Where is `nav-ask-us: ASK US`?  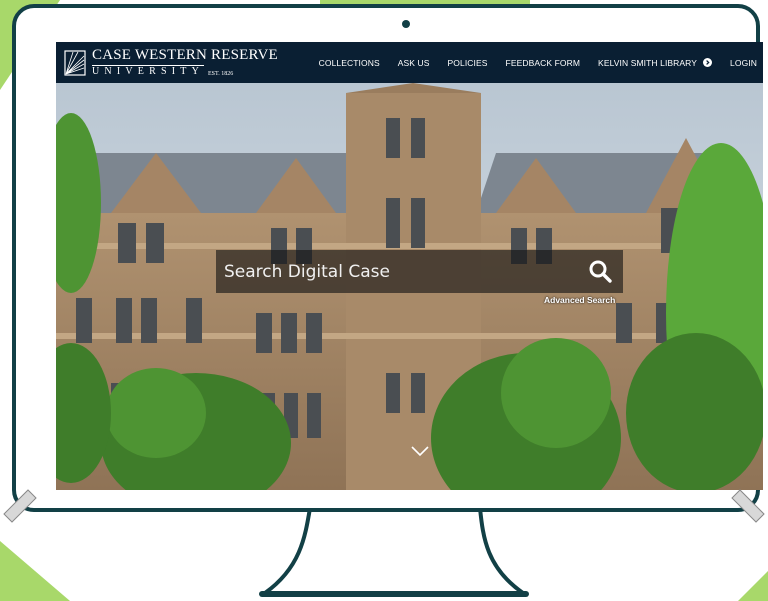 nav-ask-us: ASK US is located at coordinates (414, 63).